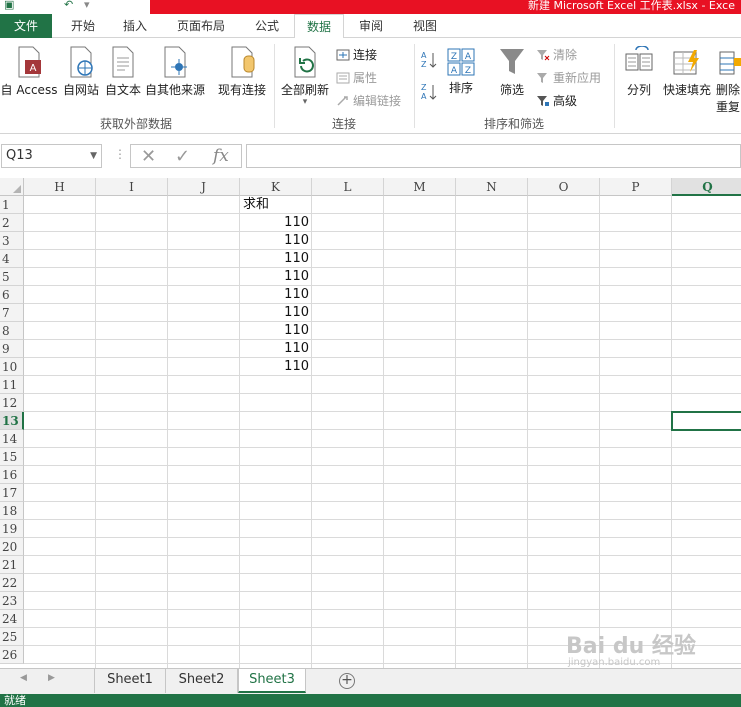  Describe the element at coordinates (272, 681) in the screenshot. I see `sheet-tab-sheet3: Sheet3` at that location.